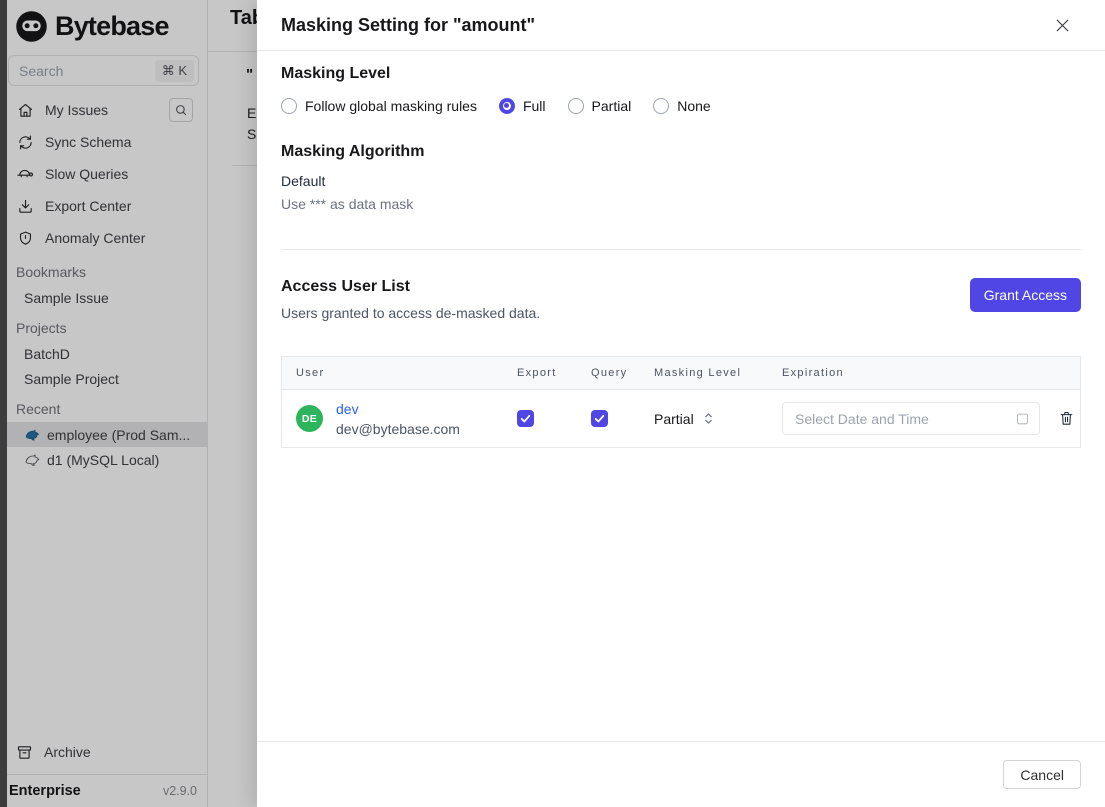 The image size is (1105, 807). I want to click on avatar: DE, so click(309, 418).